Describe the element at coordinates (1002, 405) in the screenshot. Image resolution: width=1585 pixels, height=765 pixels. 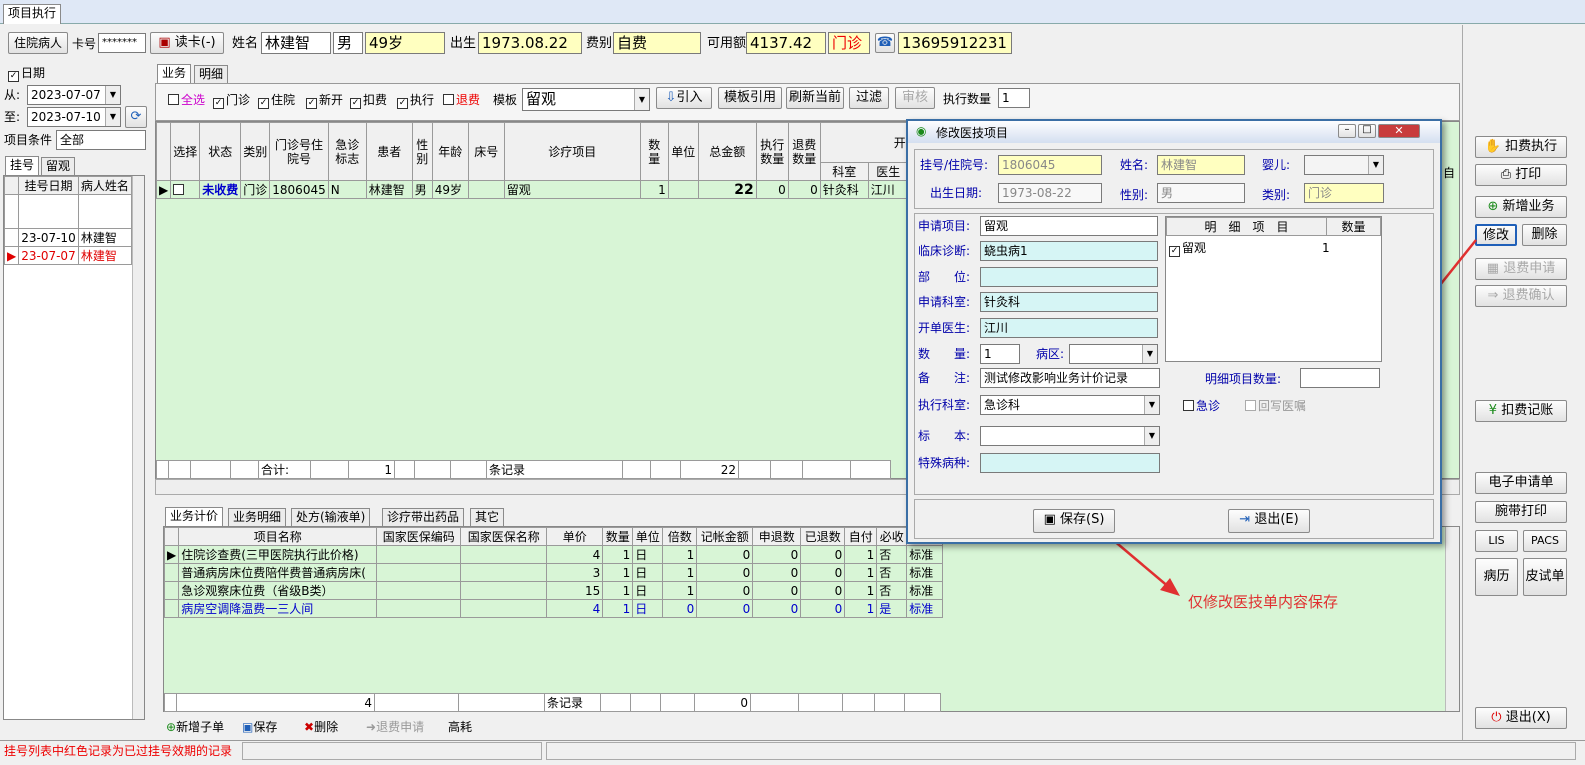
I see `exec-dept-value: 急诊科` at that location.